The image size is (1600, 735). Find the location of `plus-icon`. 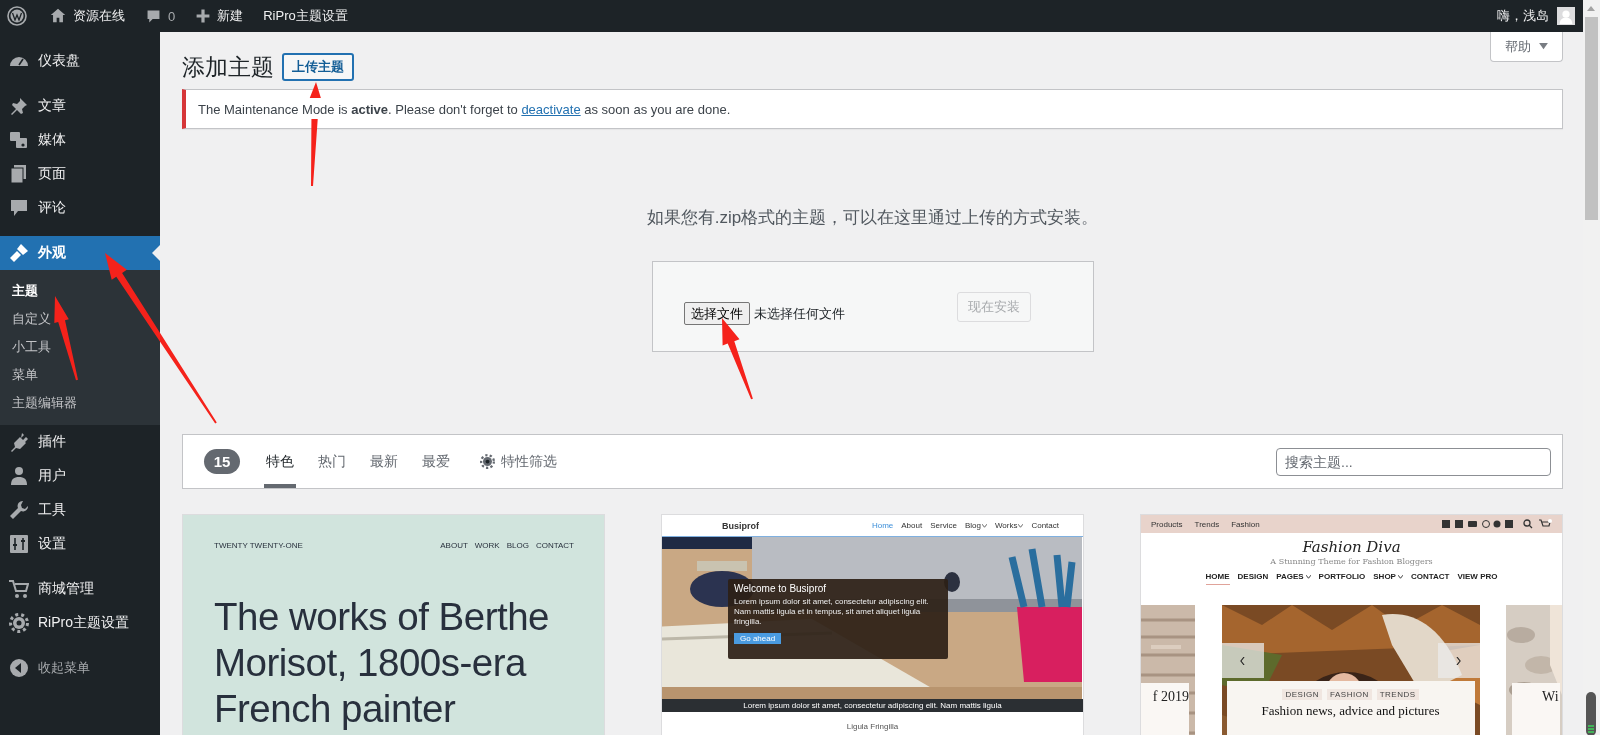

plus-icon is located at coordinates (203, 16).